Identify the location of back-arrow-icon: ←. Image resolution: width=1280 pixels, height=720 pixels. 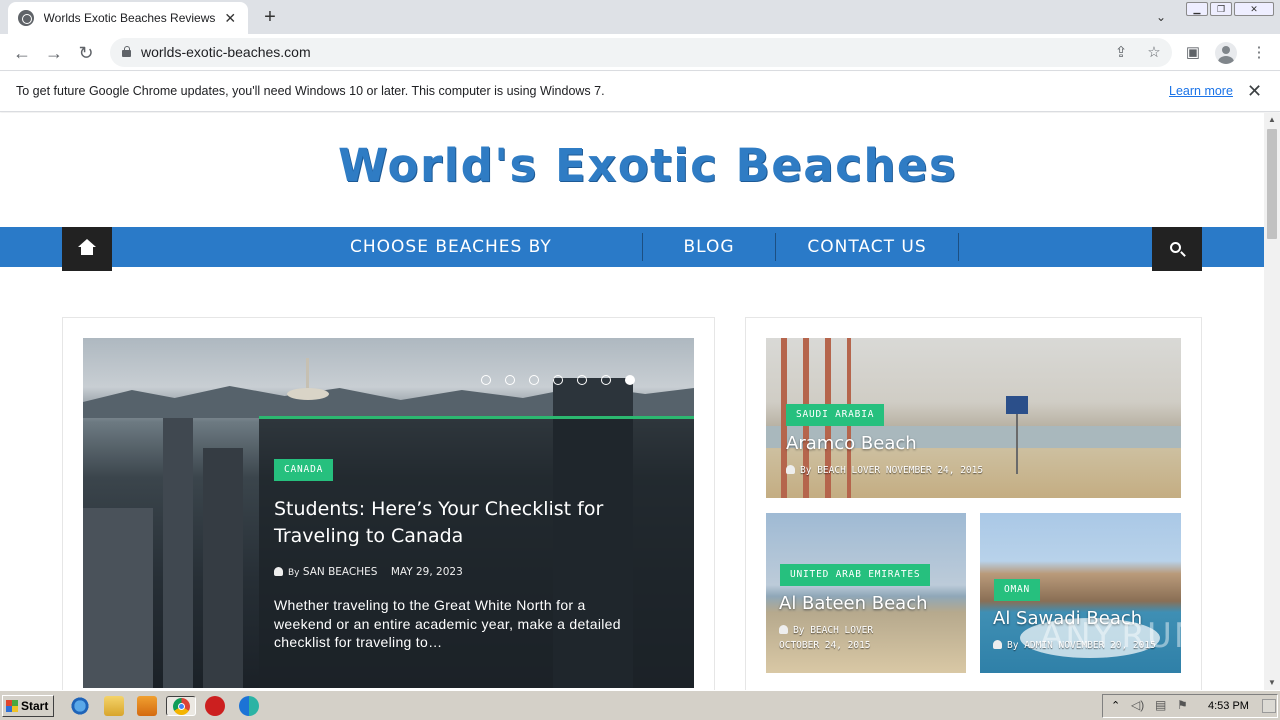
(22, 53).